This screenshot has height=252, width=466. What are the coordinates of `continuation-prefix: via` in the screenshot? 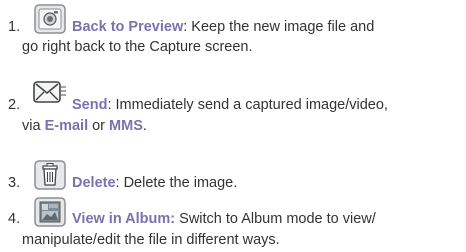 It's located at (33, 126).